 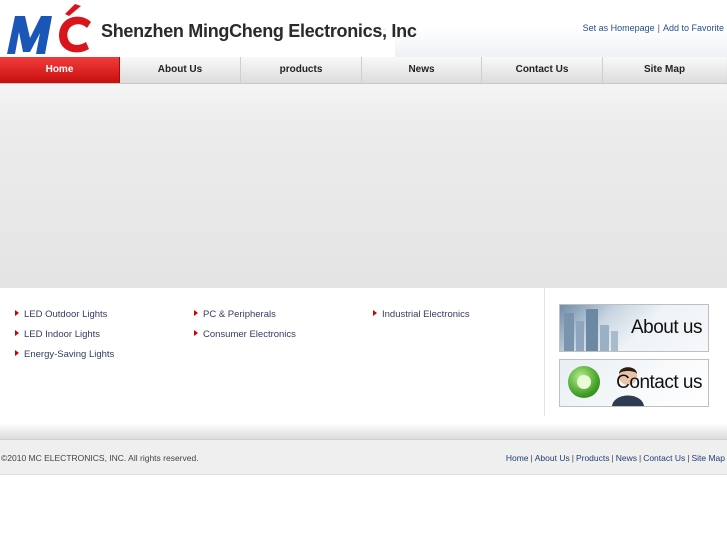 I want to click on nav-site-map: Site Map, so click(x=664, y=70).